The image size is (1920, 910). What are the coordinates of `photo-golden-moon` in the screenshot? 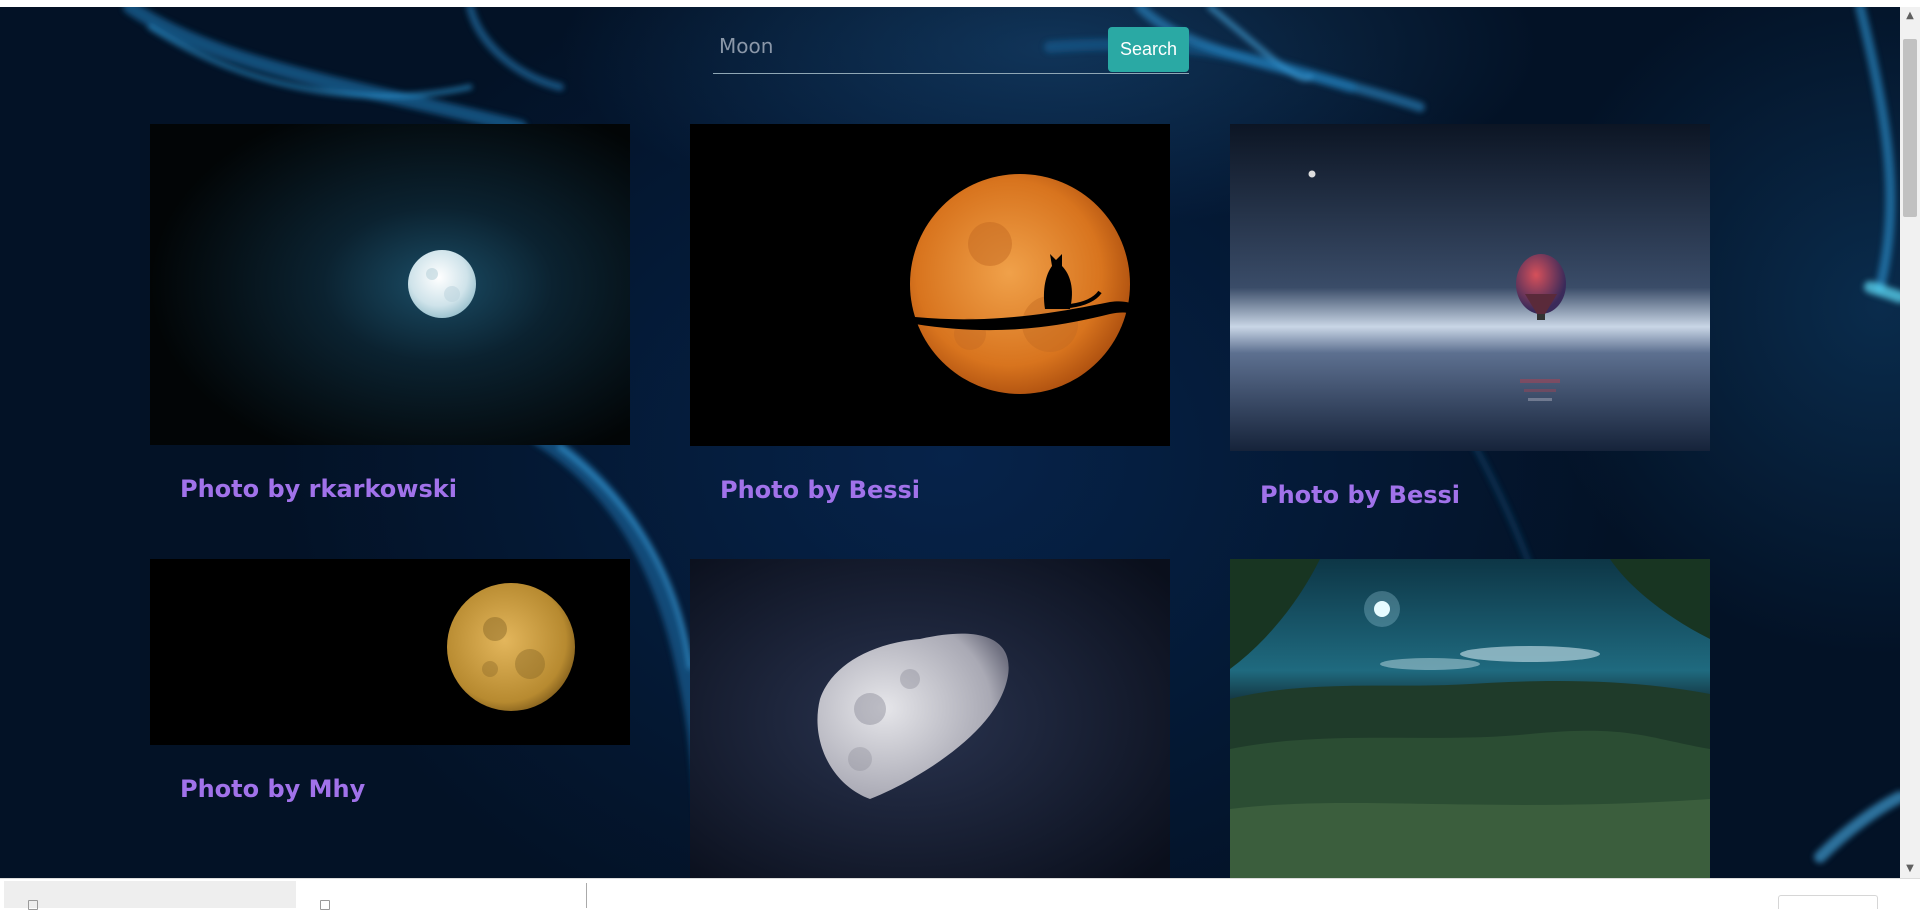 It's located at (390, 652).